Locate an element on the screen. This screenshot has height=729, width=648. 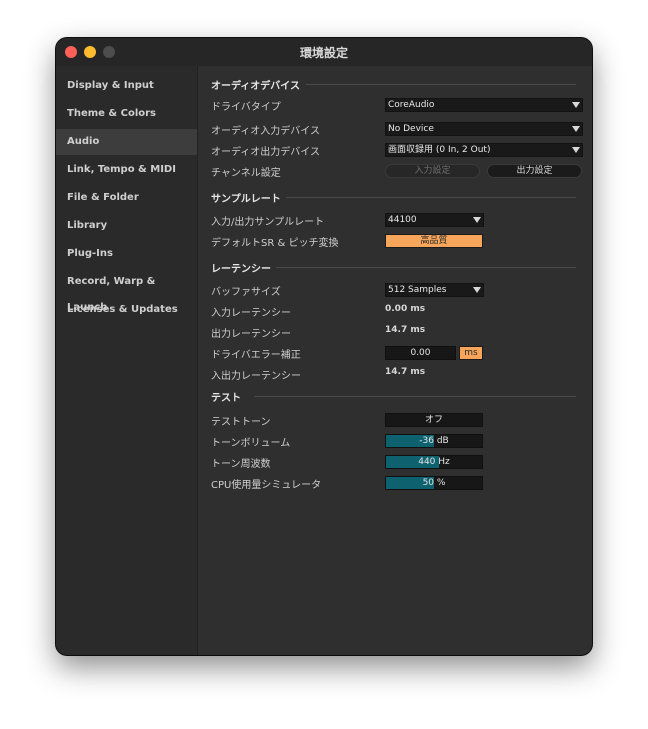
driver-error-label: ドライバエラー補正 is located at coordinates (256, 355).